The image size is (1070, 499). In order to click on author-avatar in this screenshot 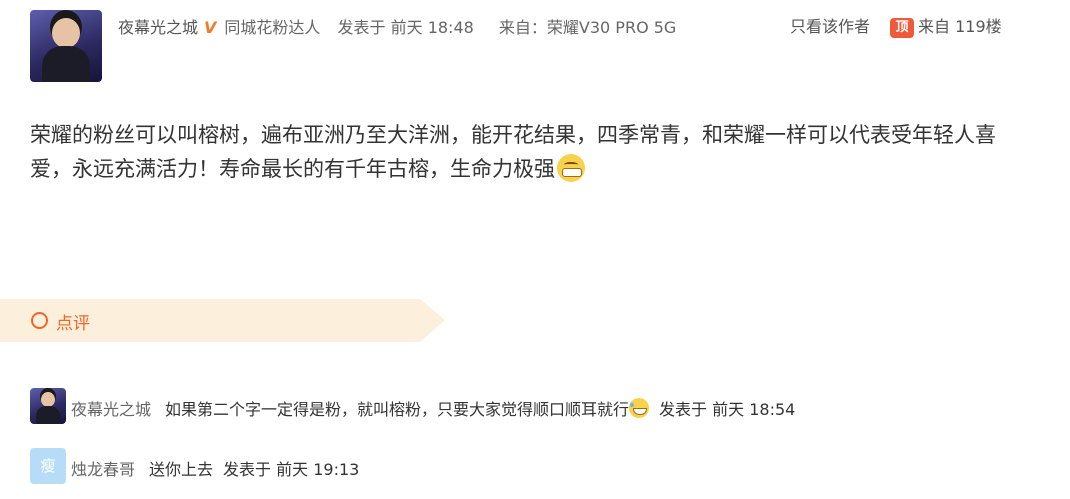, I will do `click(66, 46)`.